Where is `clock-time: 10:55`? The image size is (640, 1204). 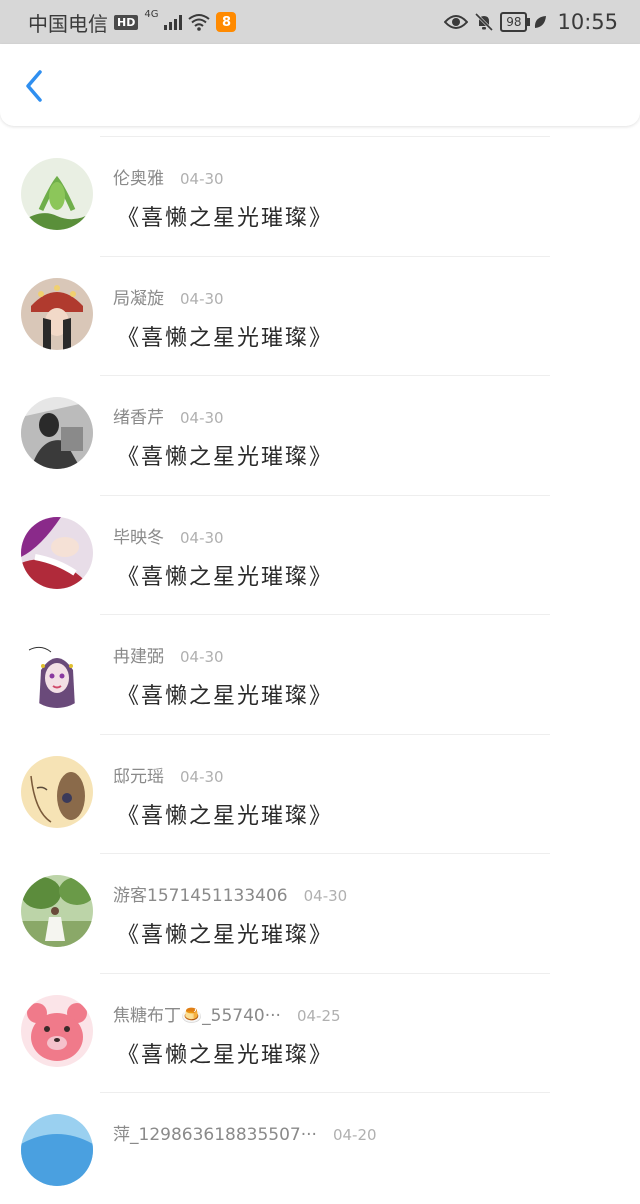
clock-time: 10:55 is located at coordinates (587, 22).